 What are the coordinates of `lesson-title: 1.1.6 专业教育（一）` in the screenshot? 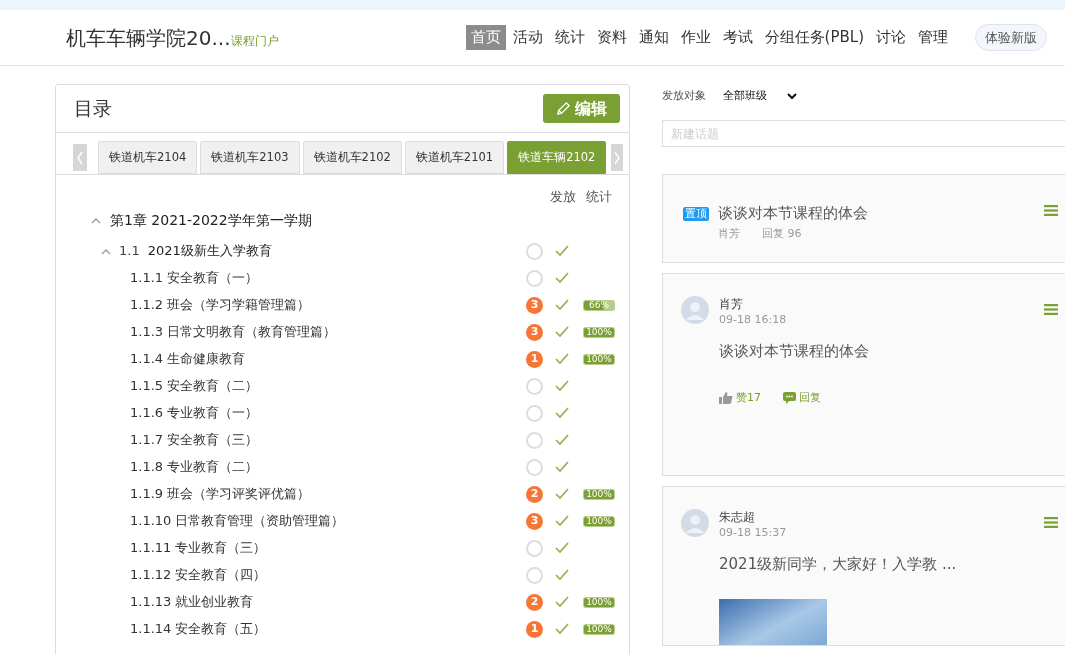 It's located at (194, 413).